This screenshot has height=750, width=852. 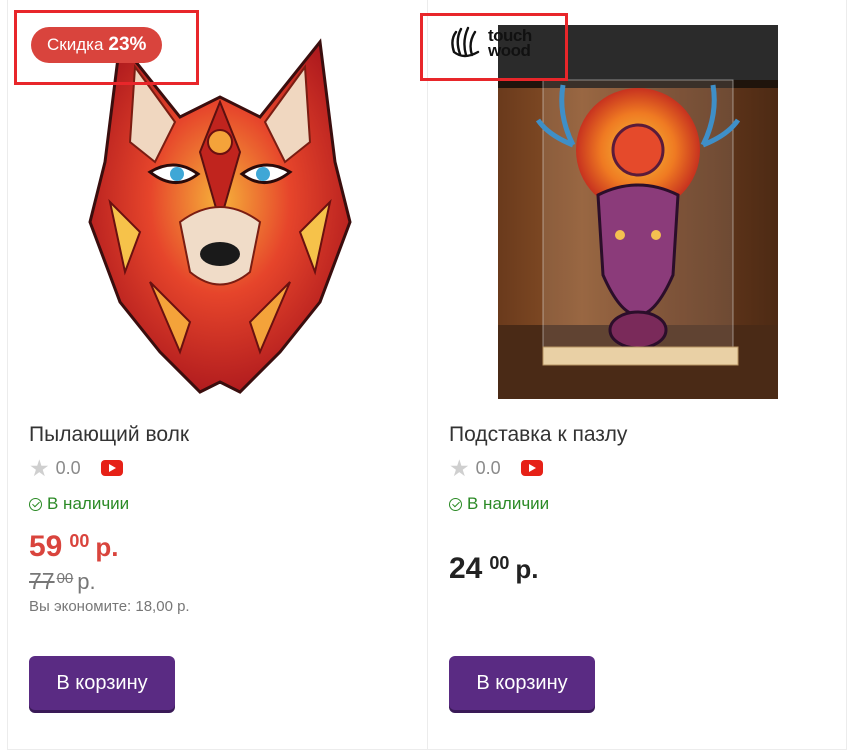 I want to click on old-price-integer: 77, so click(x=42, y=581).